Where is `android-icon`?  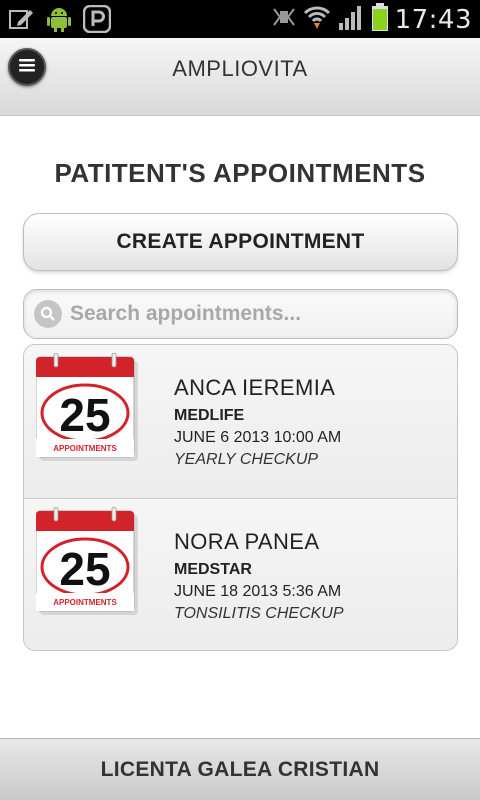
android-icon is located at coordinates (59, 19).